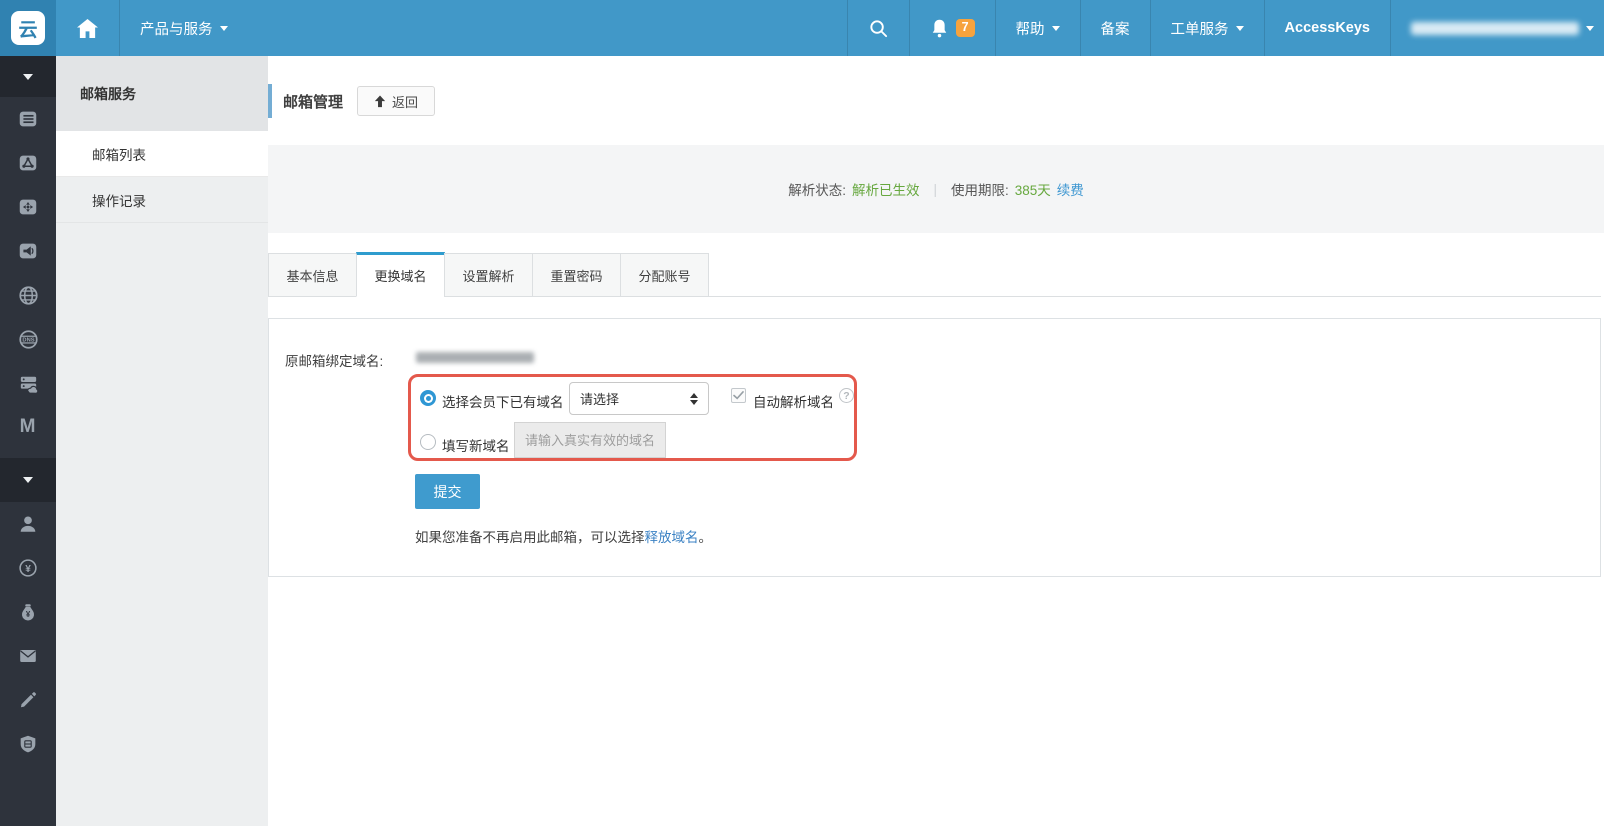 This screenshot has width=1604, height=826. I want to click on sidebar-item-console-list, so click(28, 119).